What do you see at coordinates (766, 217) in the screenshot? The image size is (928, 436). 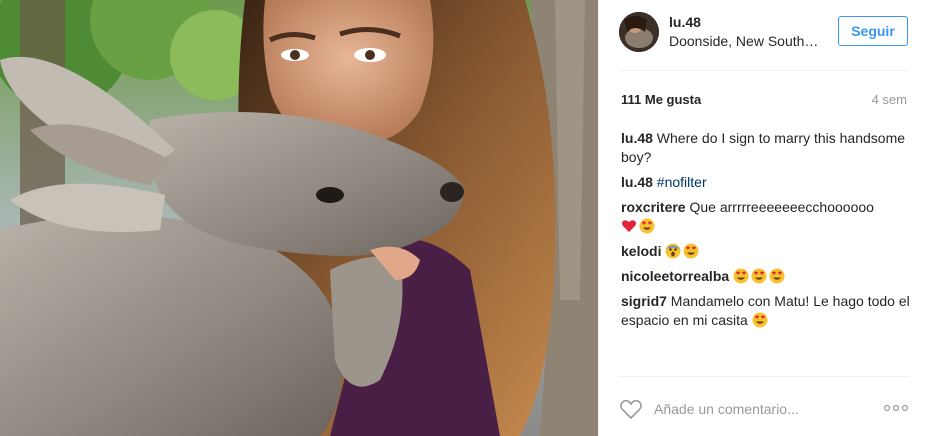 I see `comment-item: roxcritere Que arrrrreeeeeeecchoooooo` at bounding box center [766, 217].